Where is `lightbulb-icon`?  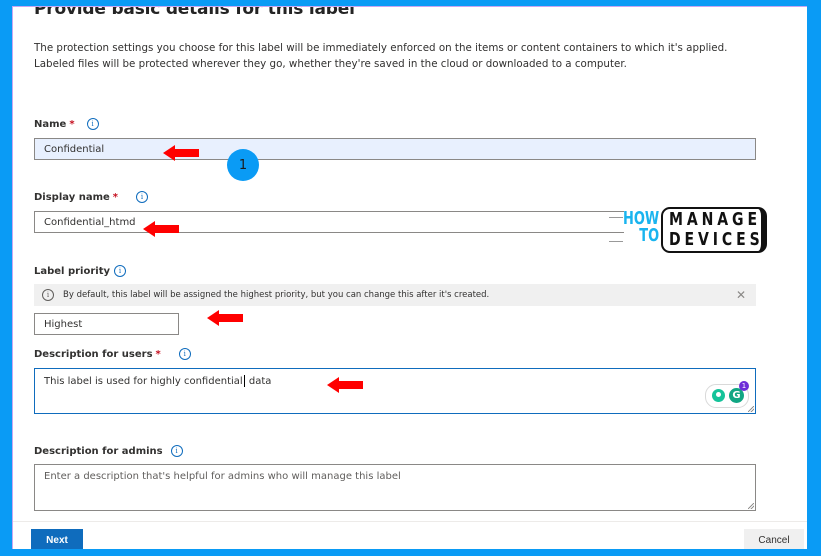 lightbulb-icon is located at coordinates (718, 395).